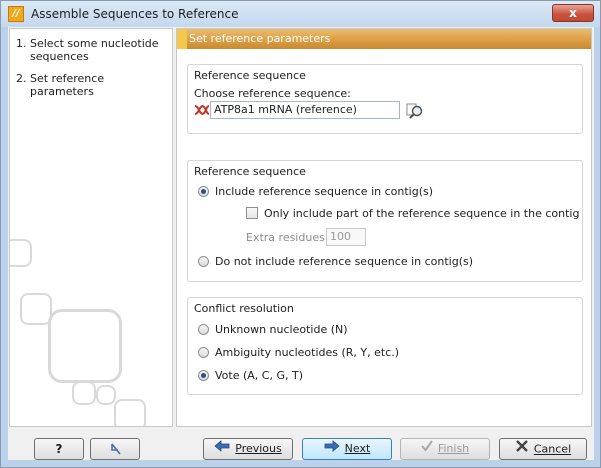 The image size is (601, 468). Describe the element at coordinates (307, 352) in the screenshot. I see `conflict-option-label: Ambiguity nucleotides (R, Y, etc.)` at that location.